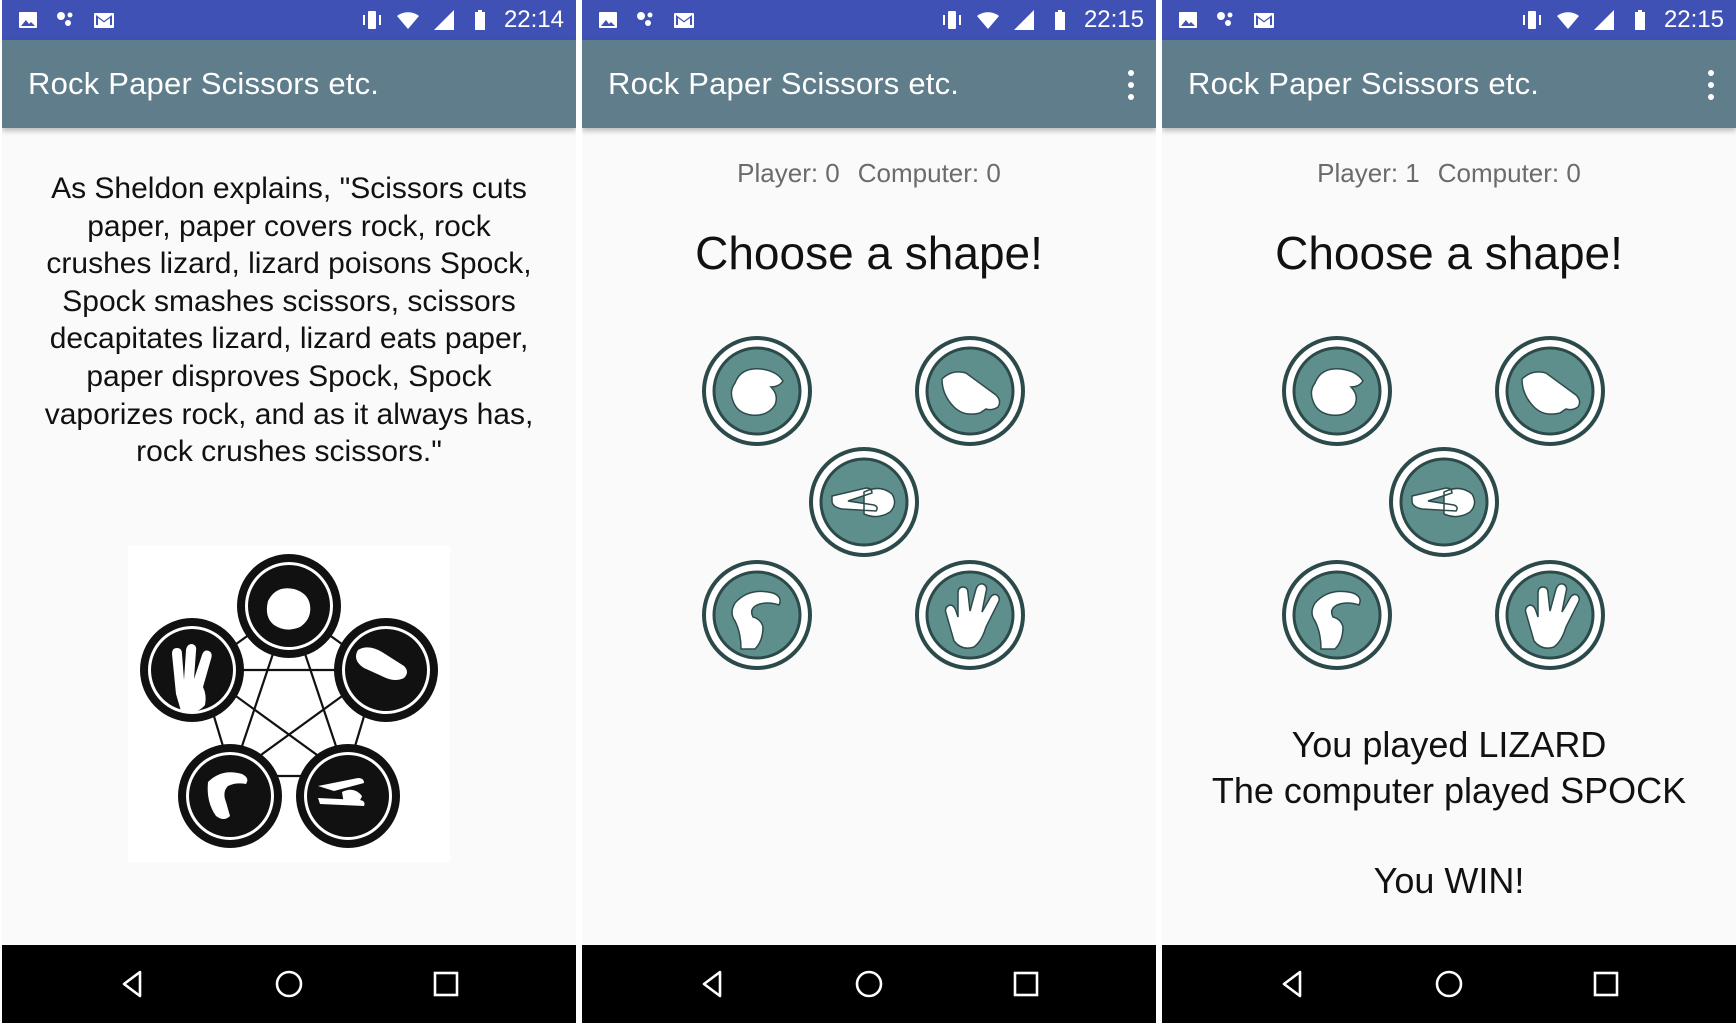 The width and height of the screenshot is (1736, 1026). I want to click on score-line: Player: 1 Computer: 0, so click(1449, 173).